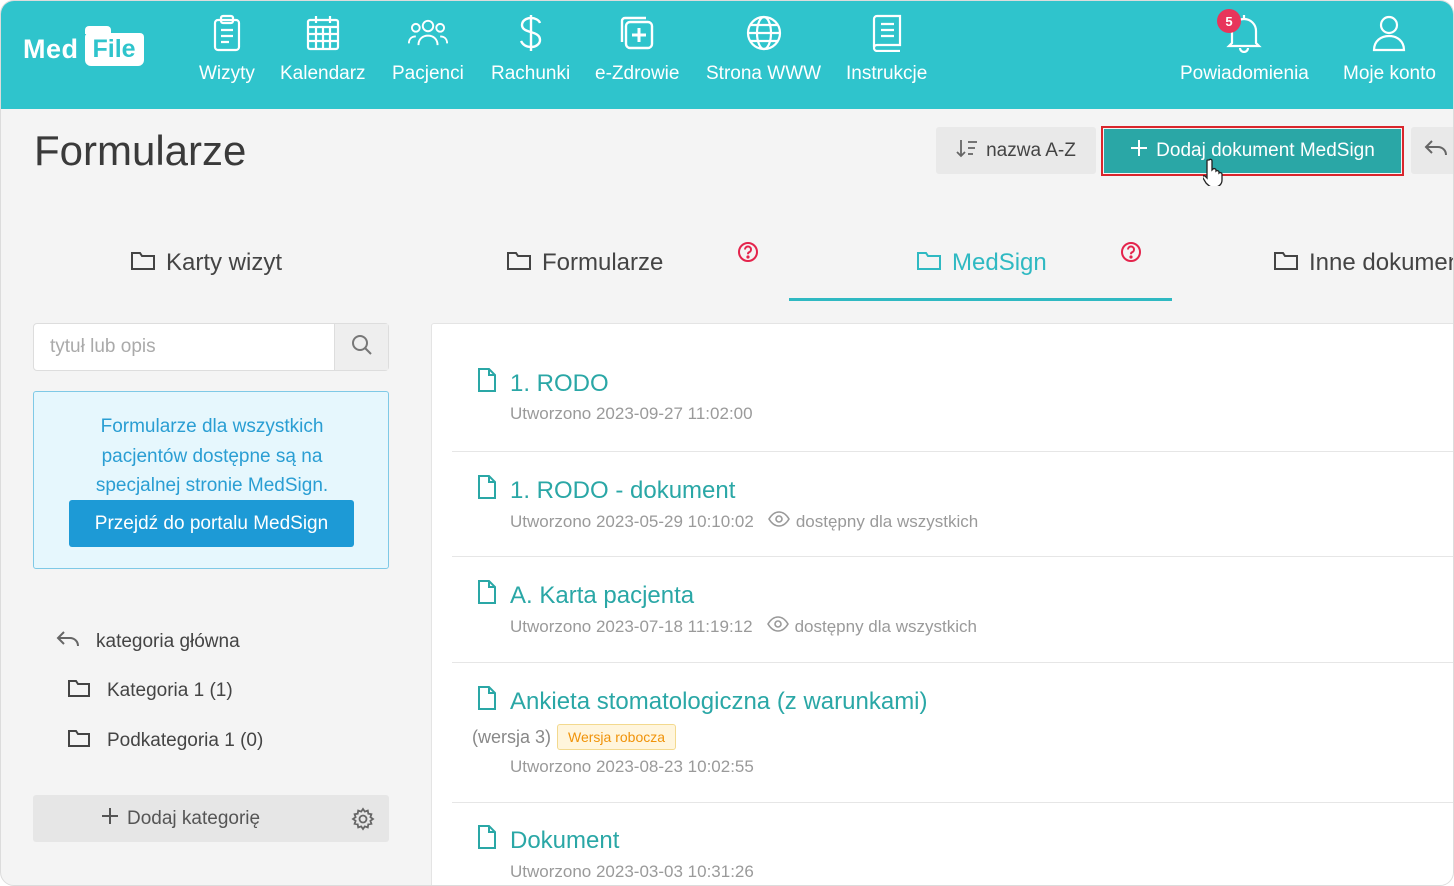 This screenshot has width=1454, height=886. I want to click on calendar-icon, so click(323, 33).